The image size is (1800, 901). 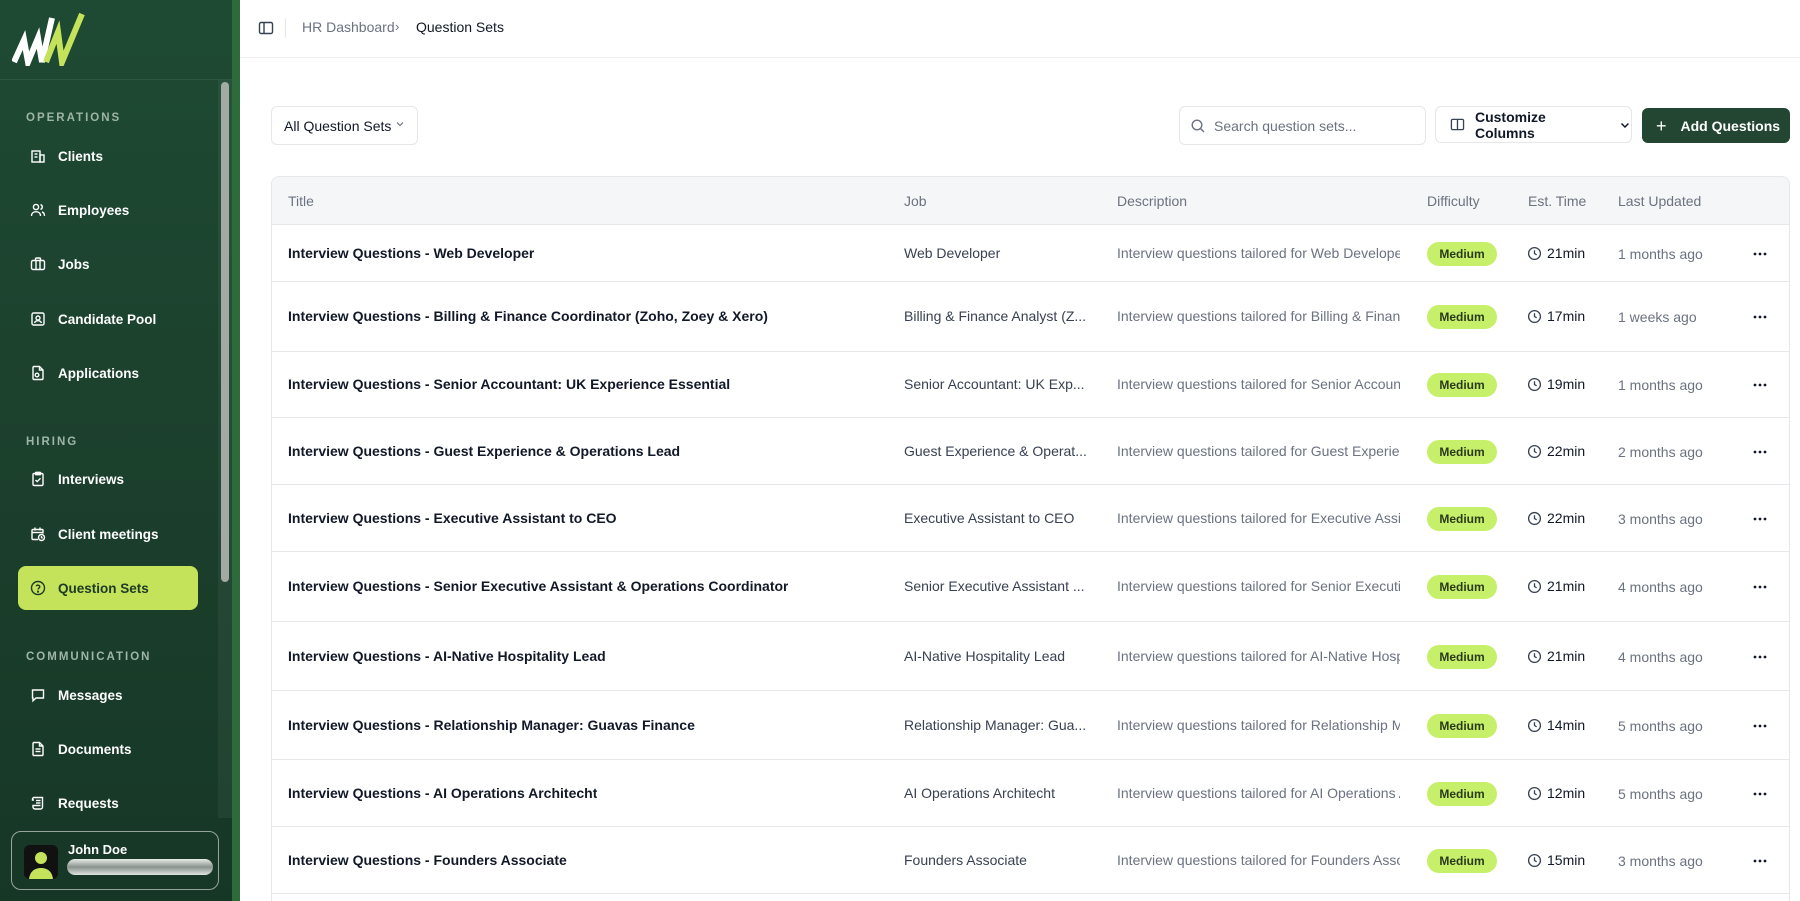 What do you see at coordinates (348, 27) in the screenshot?
I see `breadcrumb-parent: HR Dashboard` at bounding box center [348, 27].